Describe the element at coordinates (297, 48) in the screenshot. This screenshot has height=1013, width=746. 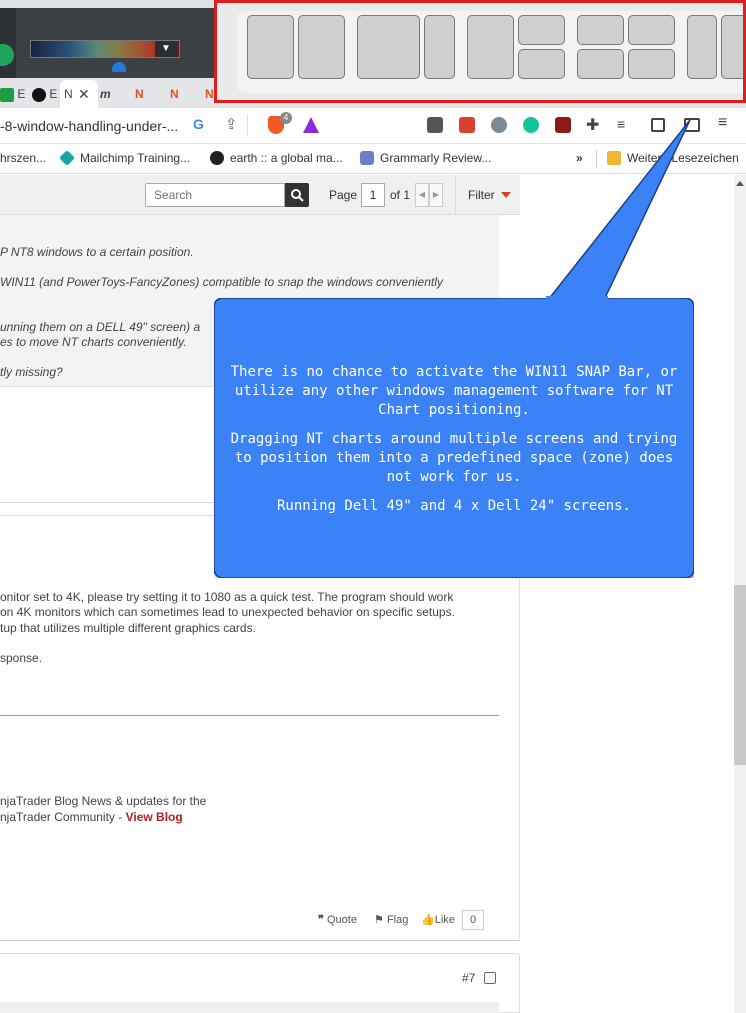
I see `snap-layout-halves` at that location.